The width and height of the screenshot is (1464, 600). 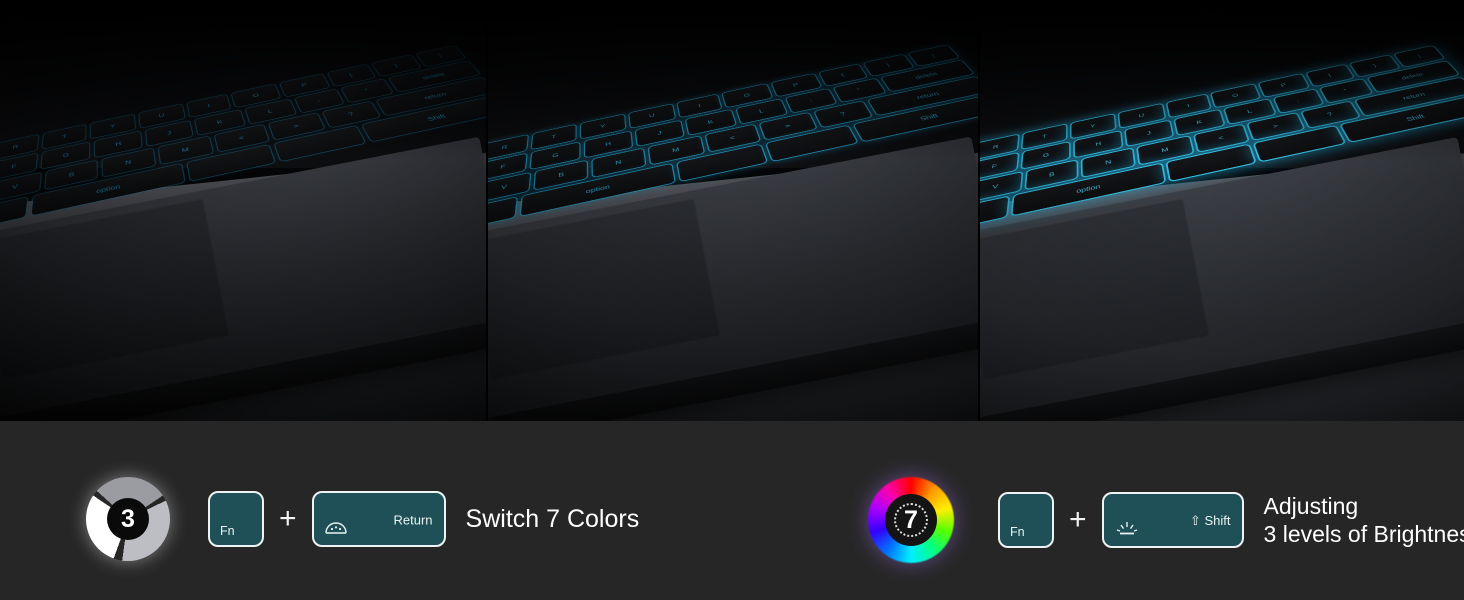 What do you see at coordinates (1195, 520) in the screenshot?
I see `shift-modifier-glyph: ⇧` at bounding box center [1195, 520].